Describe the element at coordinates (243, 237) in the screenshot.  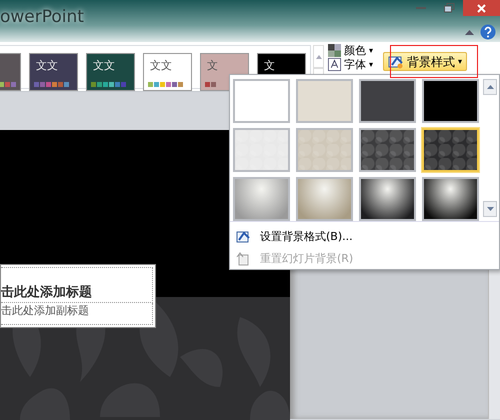
I see `format-background-icon` at that location.